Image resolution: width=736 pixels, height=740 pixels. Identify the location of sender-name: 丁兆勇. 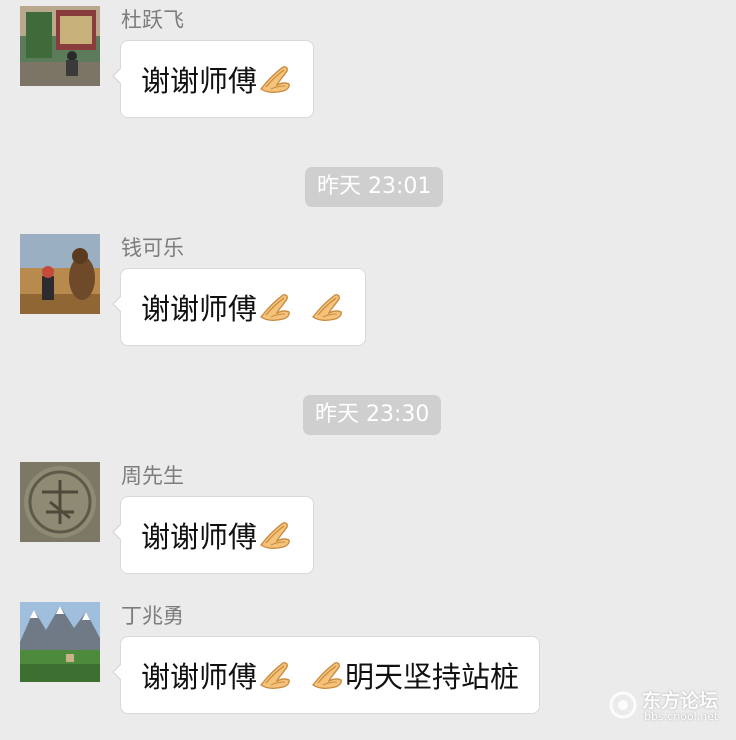
(152, 616).